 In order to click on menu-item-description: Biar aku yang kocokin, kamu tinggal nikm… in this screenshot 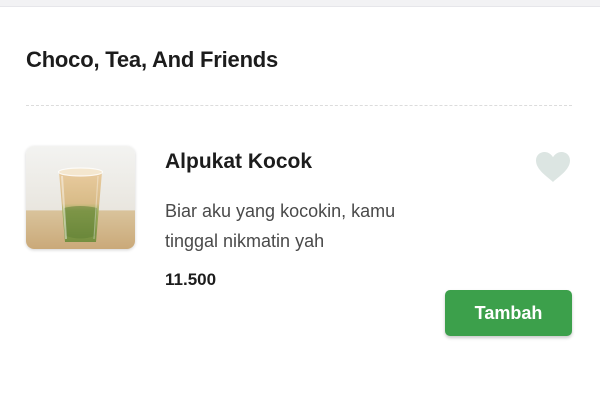, I will do `click(315, 226)`.